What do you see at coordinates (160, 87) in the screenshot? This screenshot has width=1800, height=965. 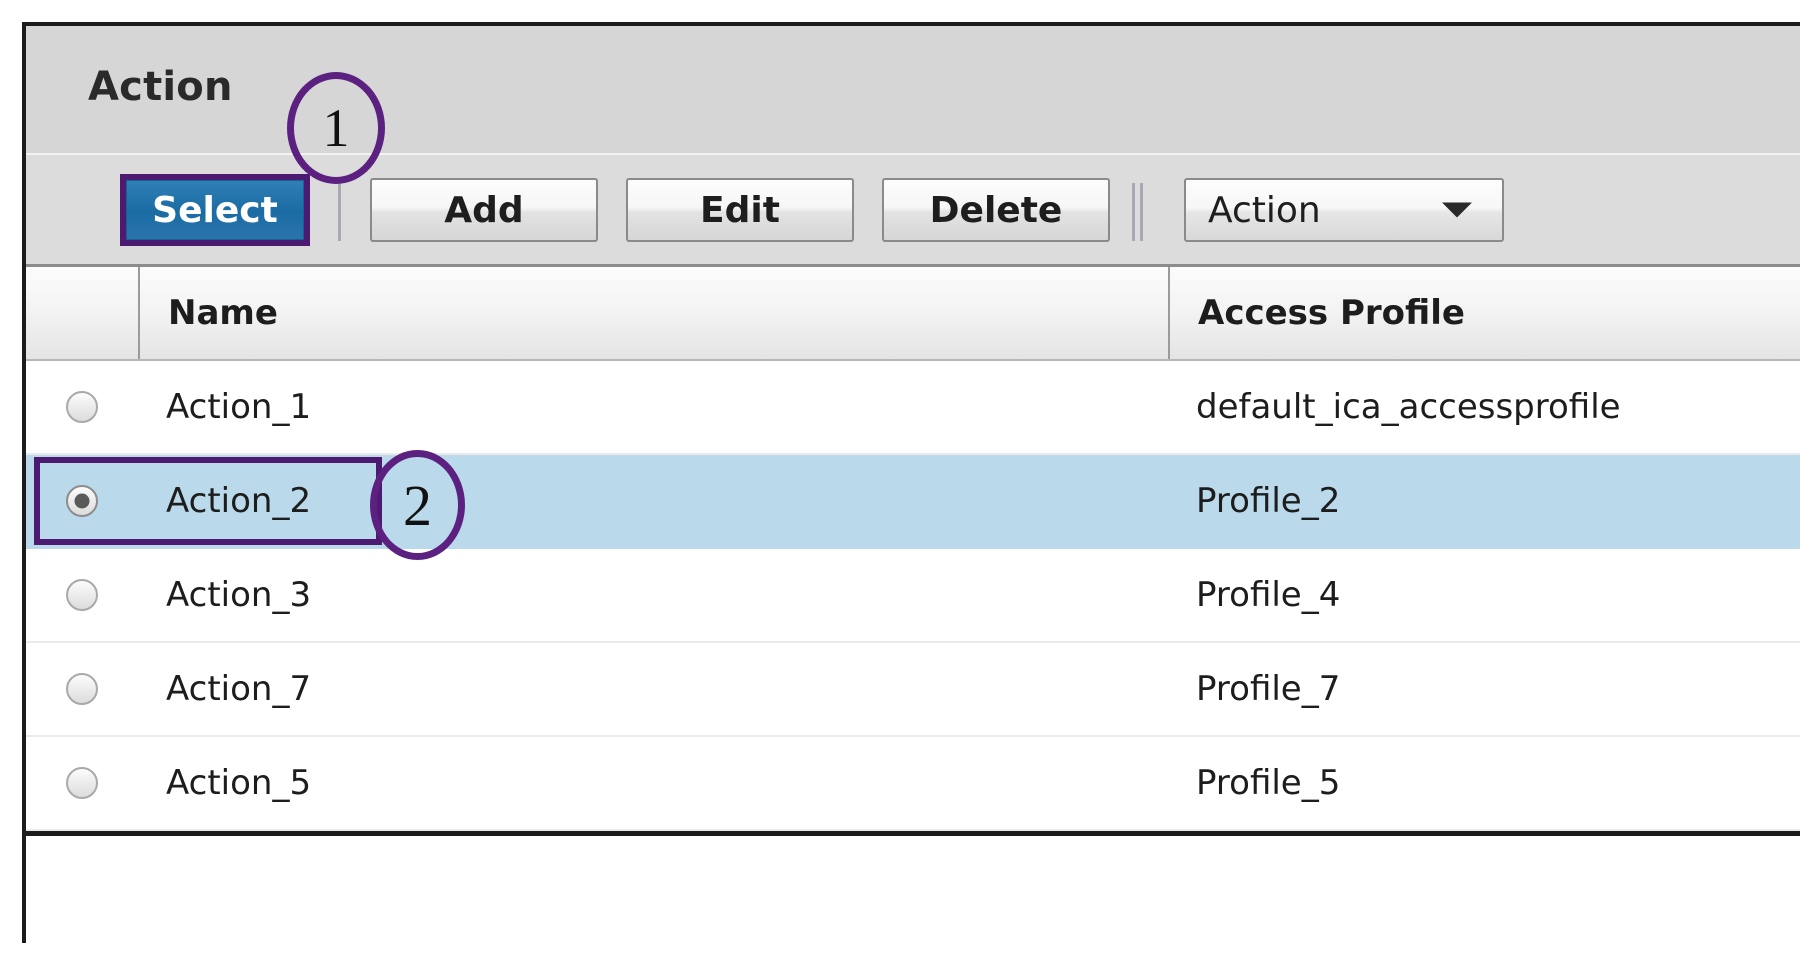 I see `page-title: Action` at bounding box center [160, 87].